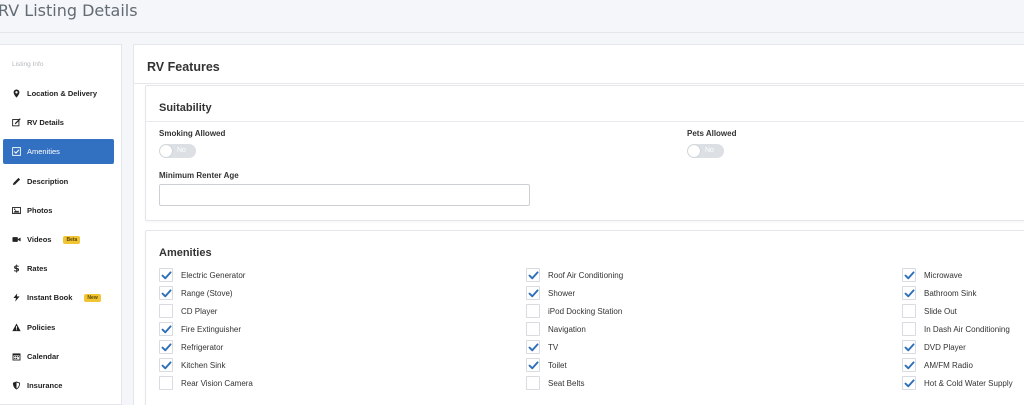 The width and height of the screenshot is (1024, 405). What do you see at coordinates (58, 152) in the screenshot?
I see `sidebar-item-amenities: Amenities` at bounding box center [58, 152].